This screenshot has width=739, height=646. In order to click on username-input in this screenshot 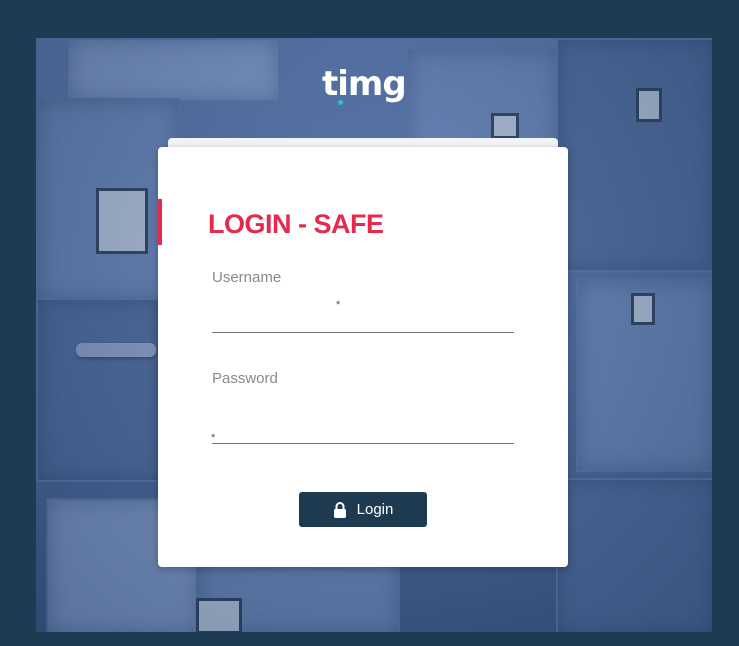, I will do `click(363, 318)`.